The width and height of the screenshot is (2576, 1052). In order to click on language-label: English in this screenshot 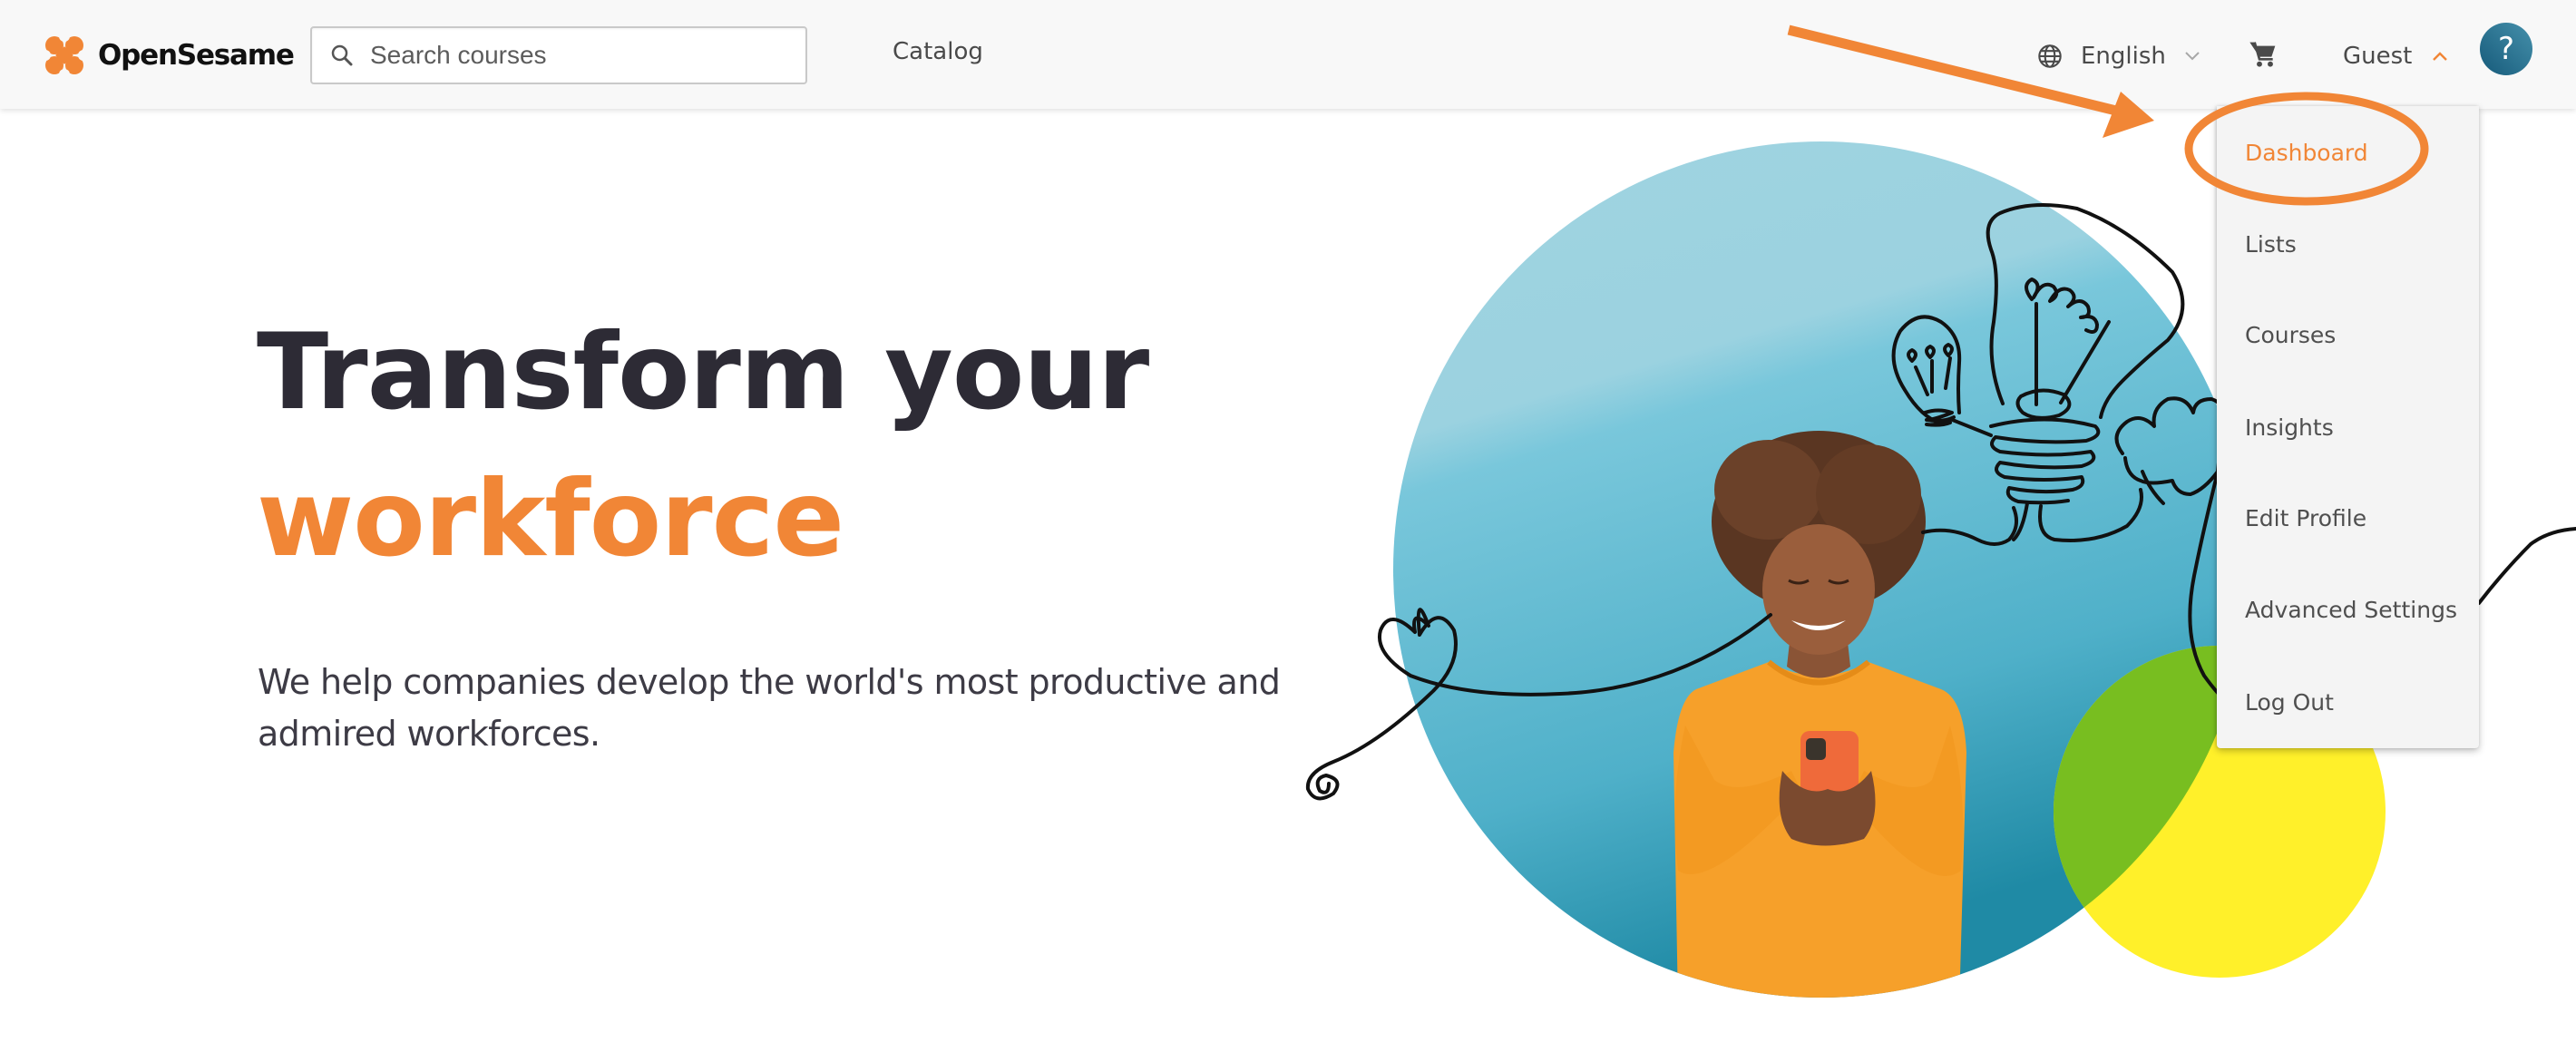, I will do `click(2123, 57)`.